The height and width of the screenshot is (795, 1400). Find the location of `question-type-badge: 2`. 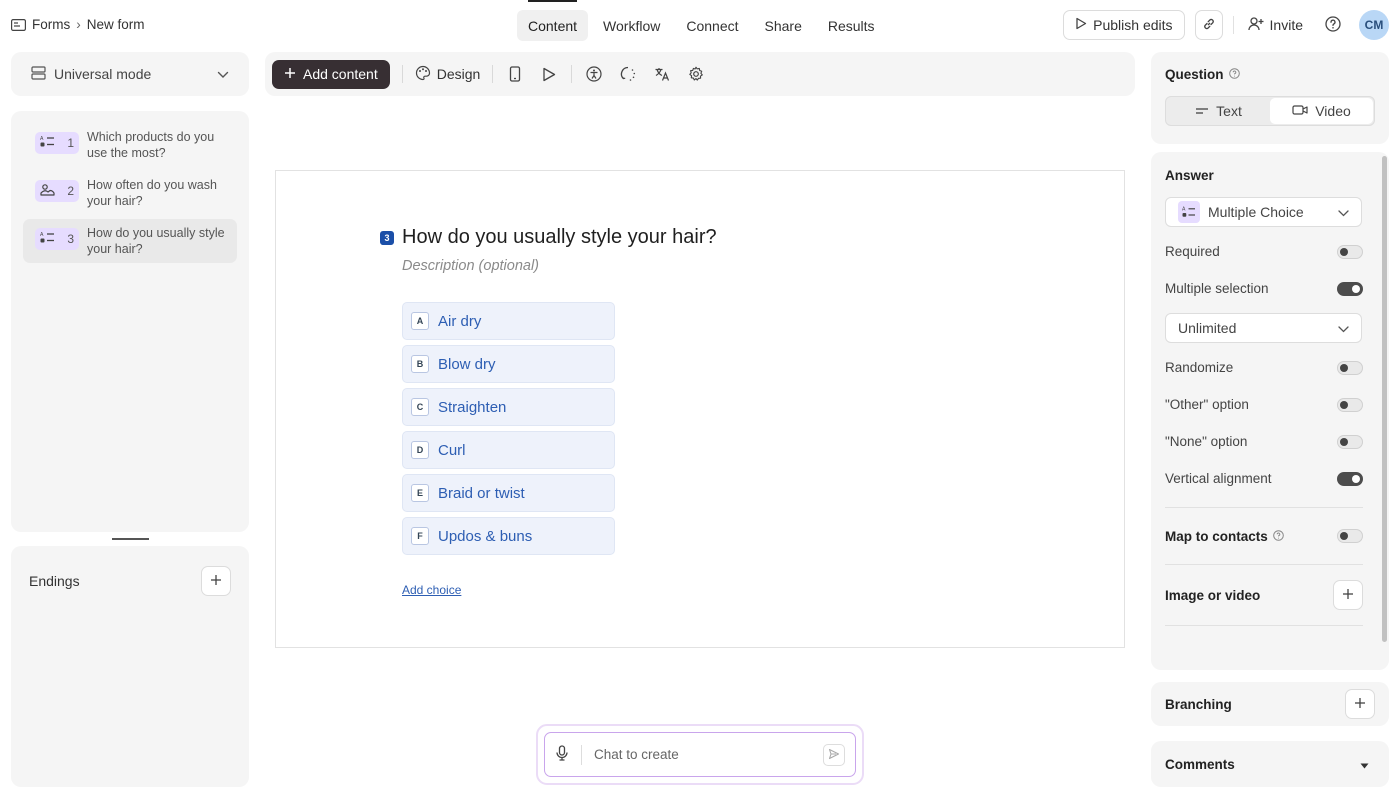

question-type-badge: 2 is located at coordinates (57, 191).